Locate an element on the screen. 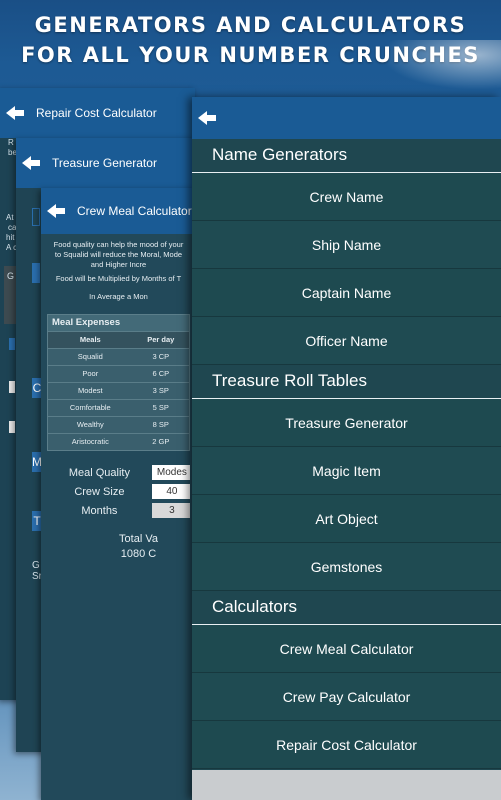 This screenshot has width=501, height=800. meal-header: Crew Meal Calculator is located at coordinates (118, 211).